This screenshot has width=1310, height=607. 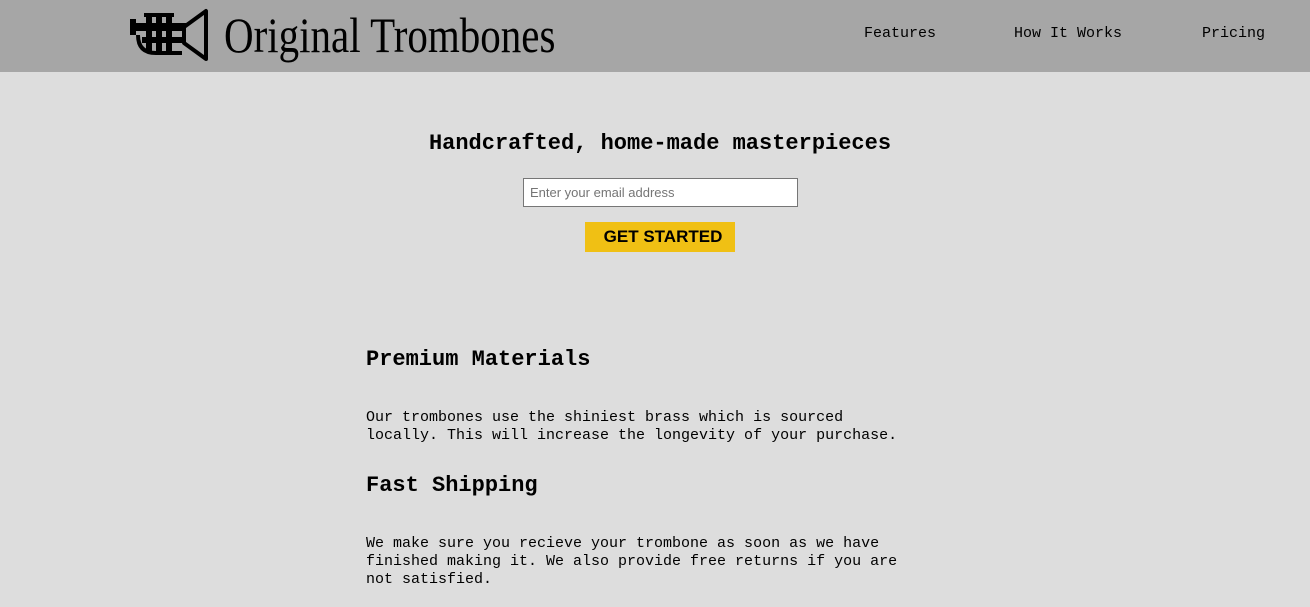 What do you see at coordinates (452, 485) in the screenshot?
I see `feature-title-fast-shipping: Fast Shipping` at bounding box center [452, 485].